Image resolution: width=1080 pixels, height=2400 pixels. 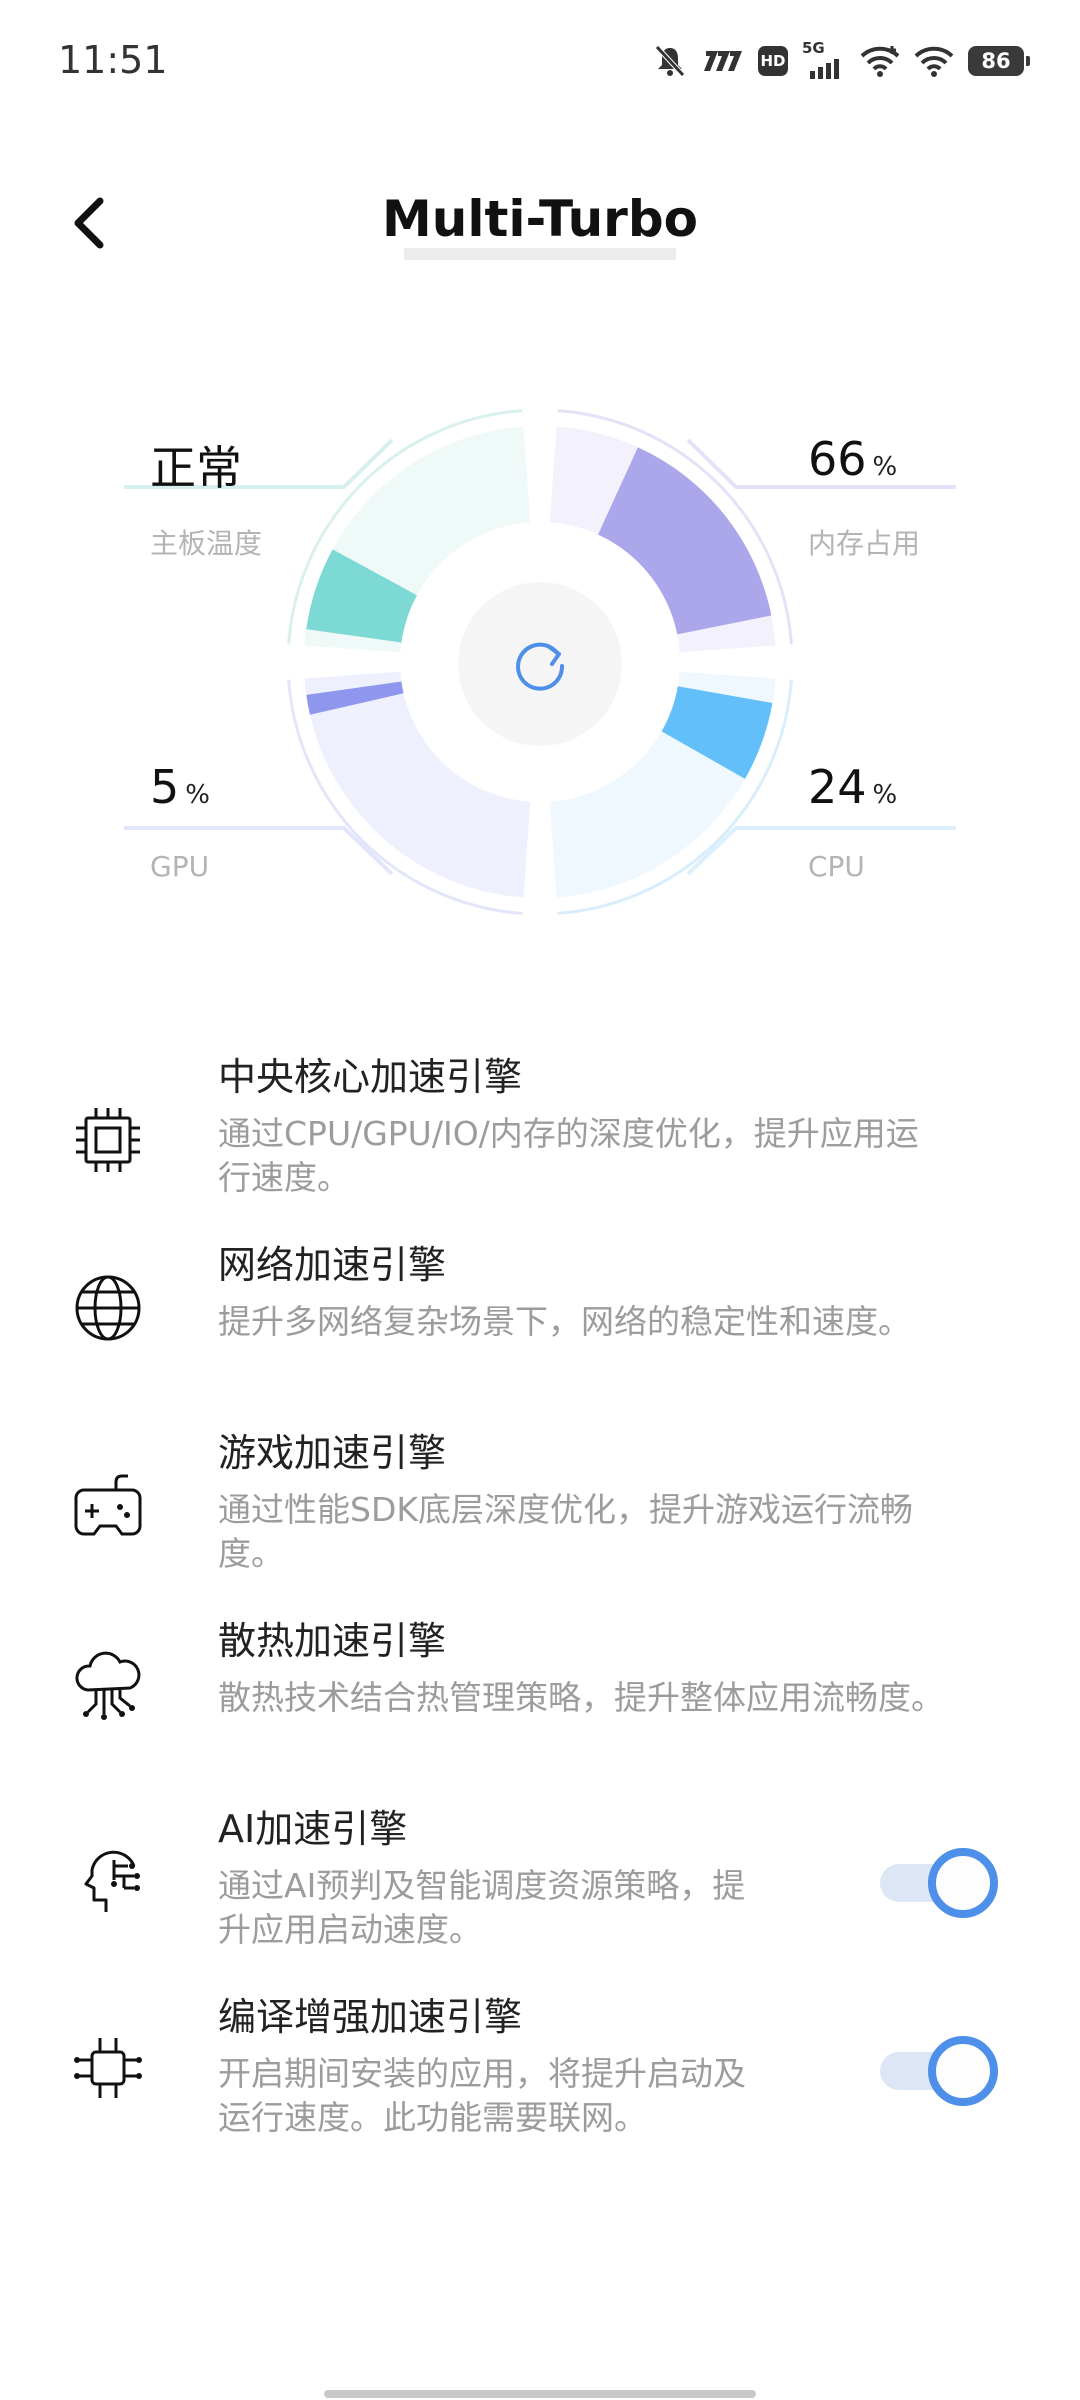 I want to click on gpu-unit: %, so click(x=197, y=795).